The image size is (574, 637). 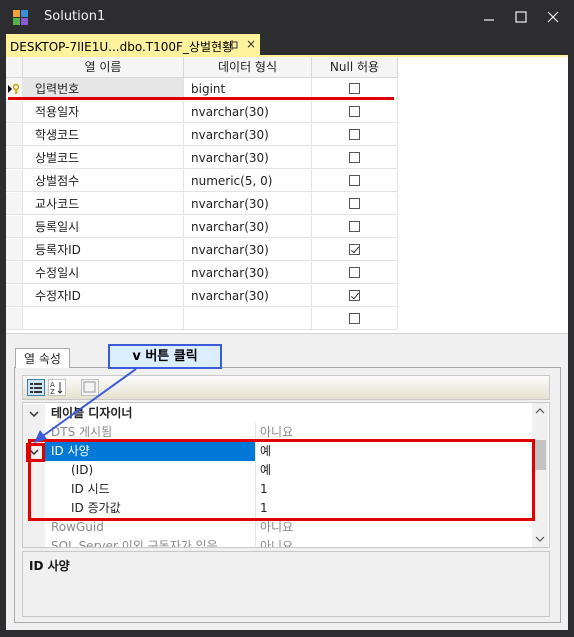 I want to click on column-name-cell: 상벌코드, so click(x=103, y=158).